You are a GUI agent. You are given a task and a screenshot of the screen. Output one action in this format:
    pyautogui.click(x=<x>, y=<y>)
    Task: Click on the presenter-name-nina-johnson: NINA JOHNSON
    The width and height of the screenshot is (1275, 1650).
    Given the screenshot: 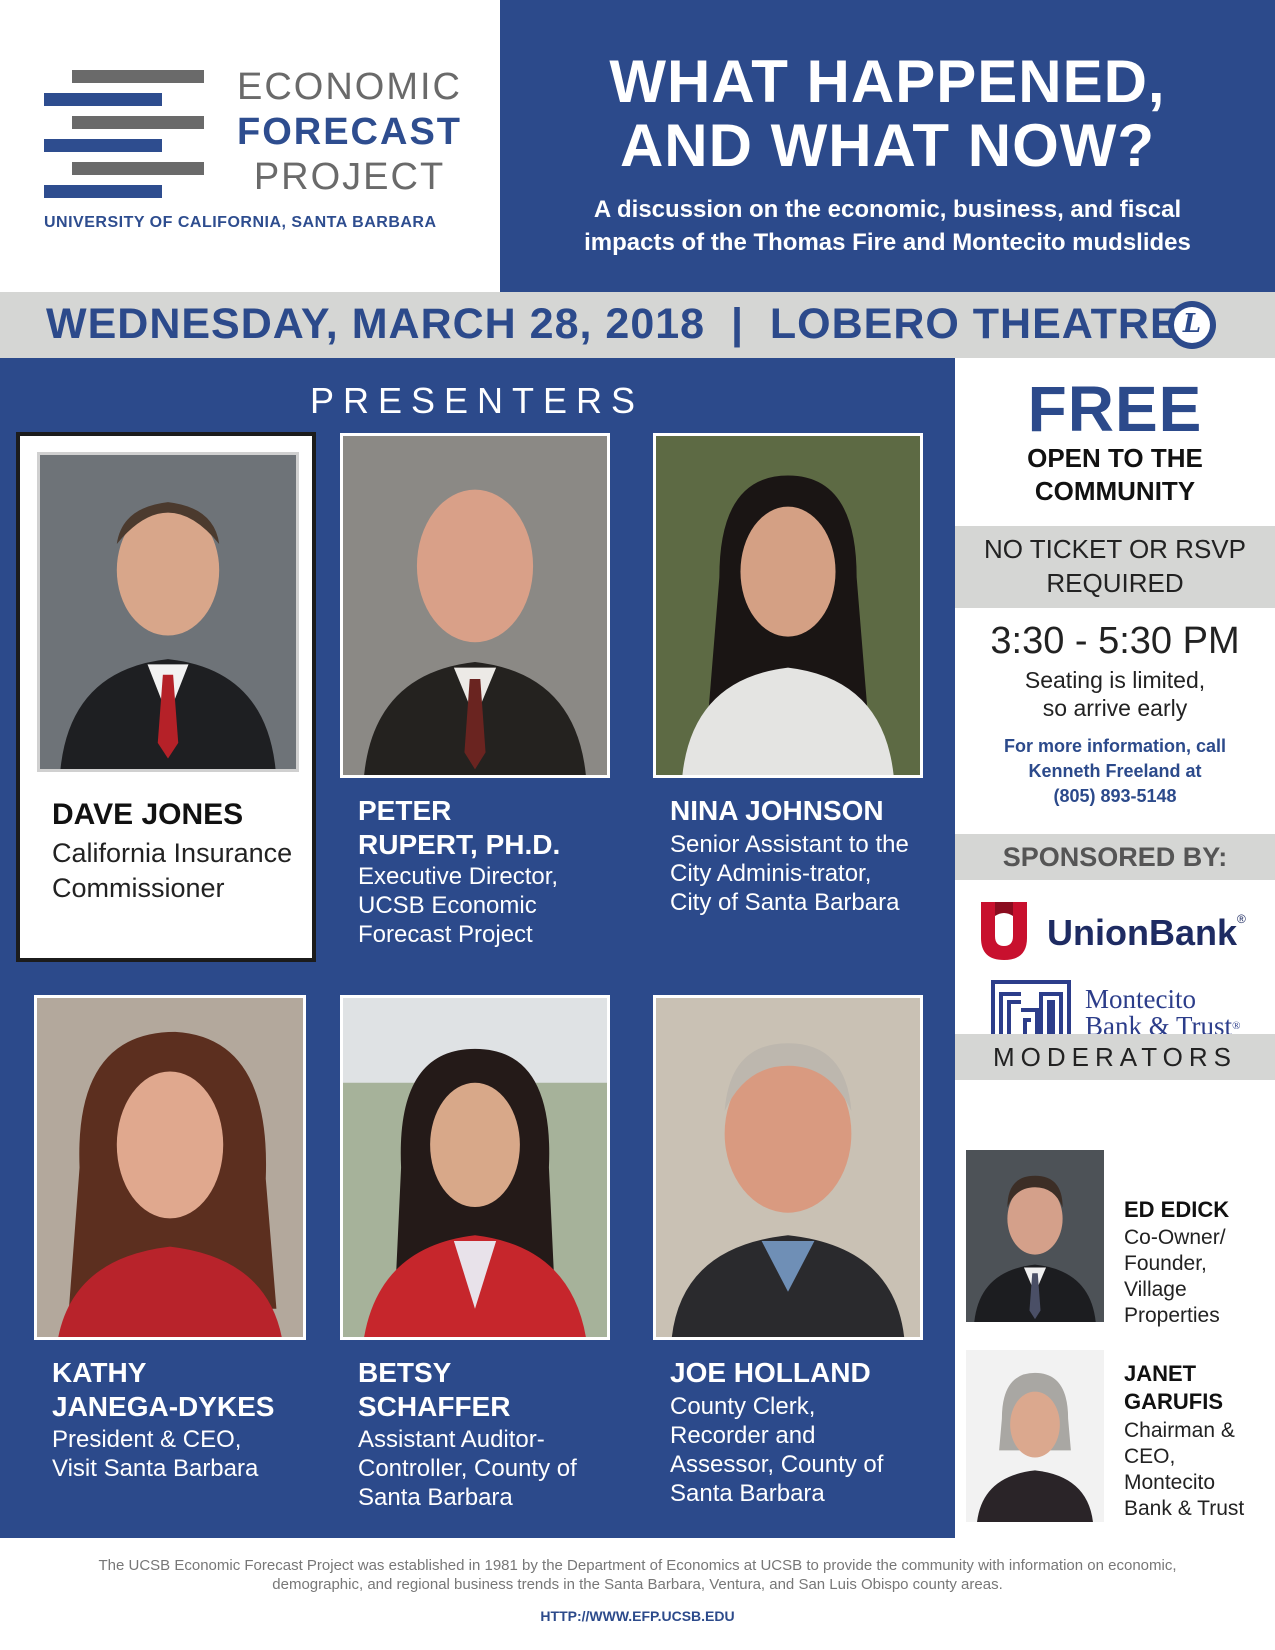 What is the action you would take?
    pyautogui.click(x=777, y=810)
    